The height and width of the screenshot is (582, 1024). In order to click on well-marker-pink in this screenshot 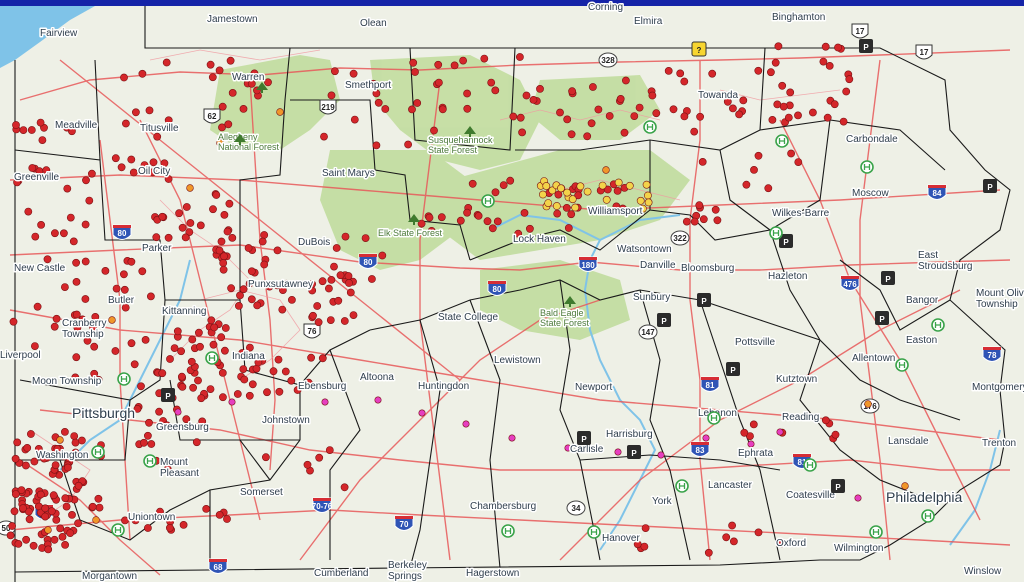, I will do `click(232, 402)`.